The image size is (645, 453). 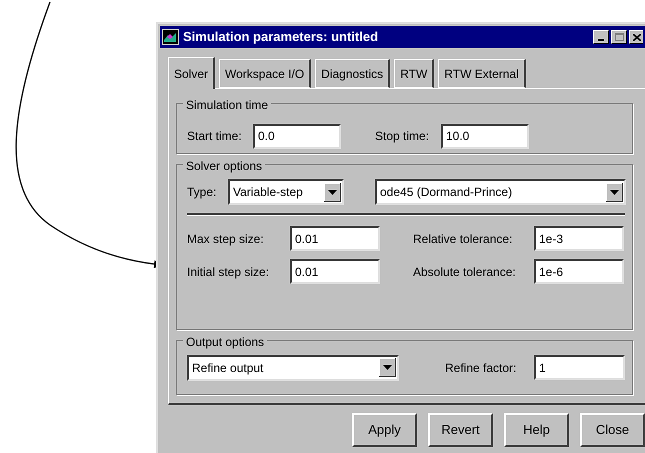 What do you see at coordinates (384, 430) in the screenshot?
I see `dialog-button: Apply` at bounding box center [384, 430].